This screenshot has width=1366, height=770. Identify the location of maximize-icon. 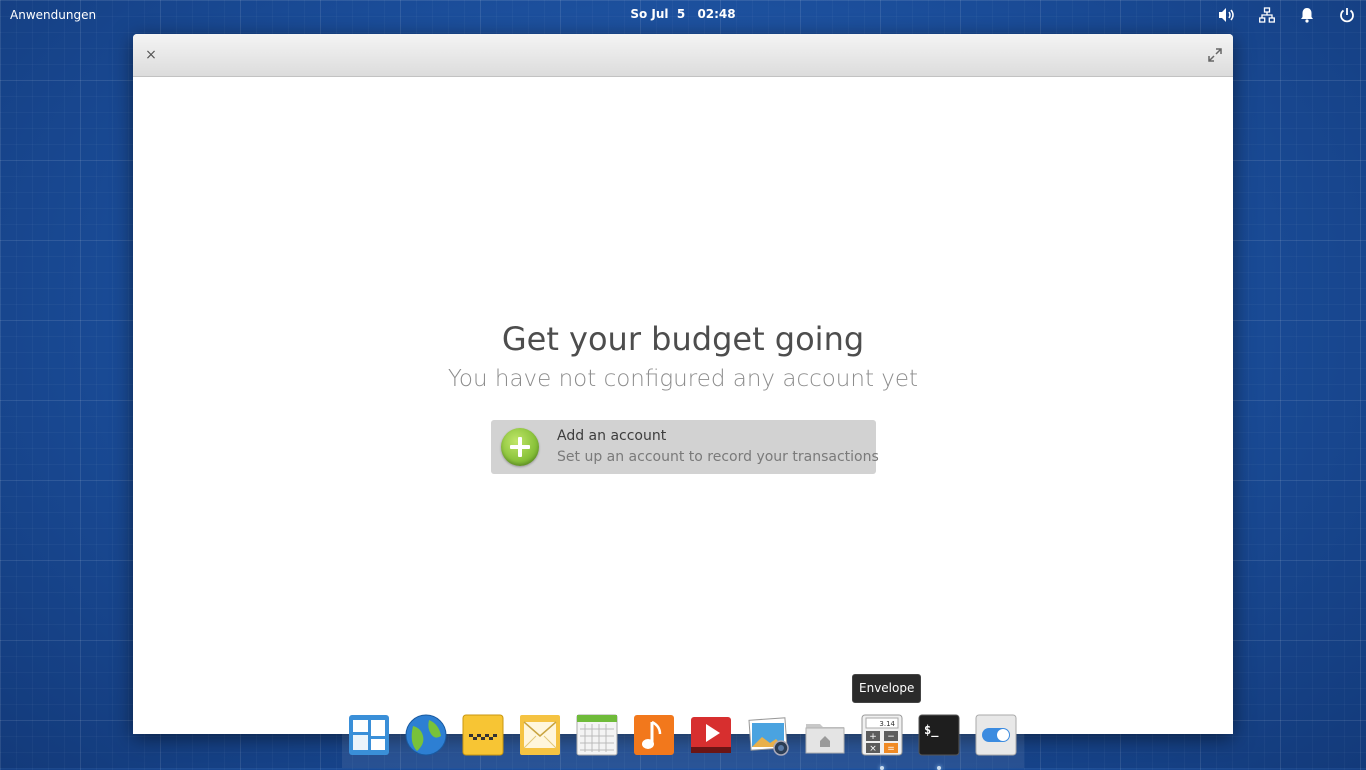
(1215, 55).